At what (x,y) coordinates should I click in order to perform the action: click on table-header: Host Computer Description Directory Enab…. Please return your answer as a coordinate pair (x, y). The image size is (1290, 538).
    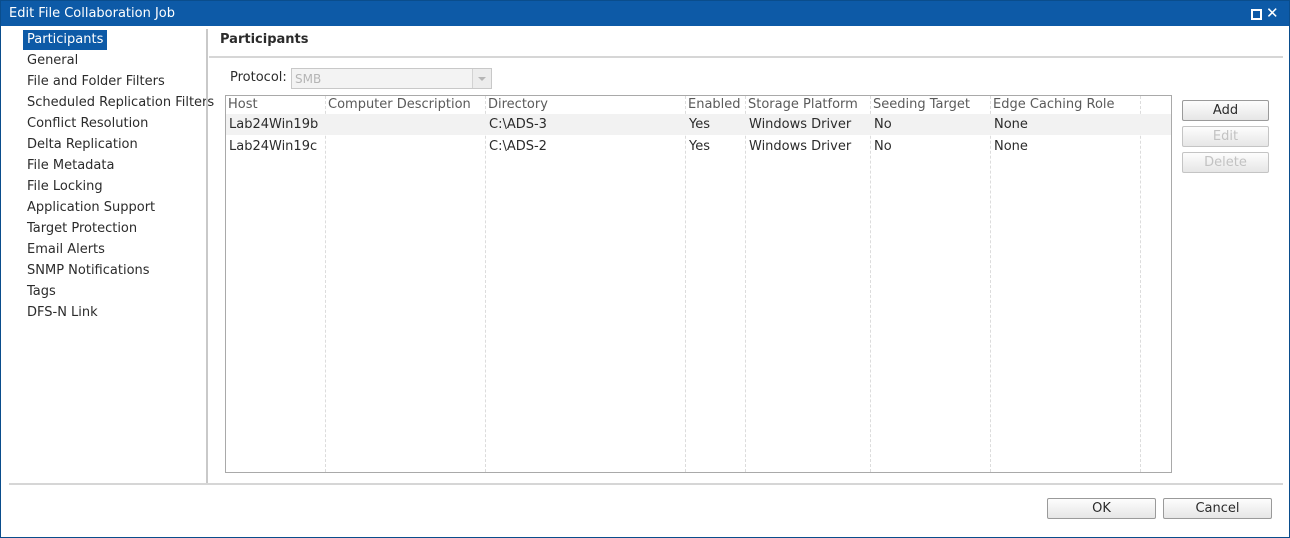
    Looking at the image, I should click on (698, 104).